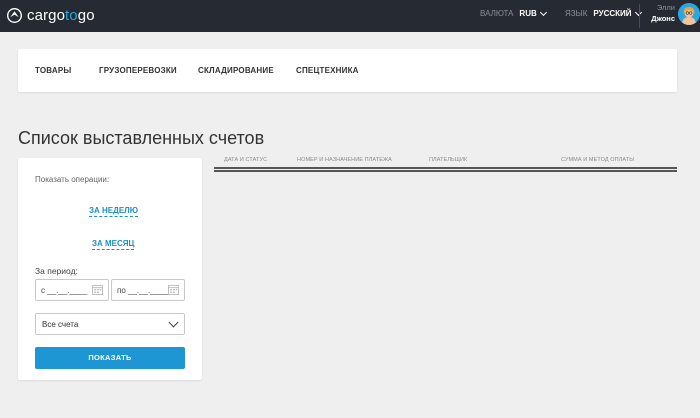  Describe the element at coordinates (236, 70) in the screenshot. I see `nav-item-warehousing: СКЛАДИРОВАНИЕ` at that location.